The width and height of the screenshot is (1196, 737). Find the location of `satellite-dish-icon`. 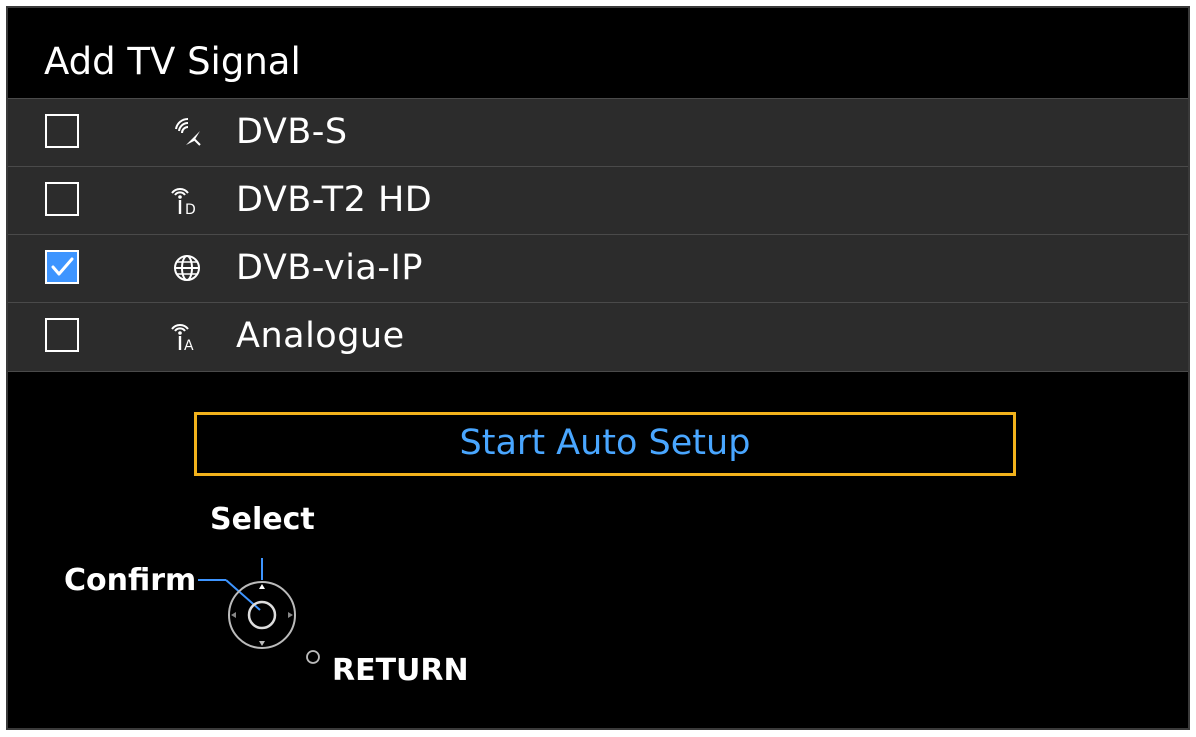

satellite-dish-icon is located at coordinates (188, 131).